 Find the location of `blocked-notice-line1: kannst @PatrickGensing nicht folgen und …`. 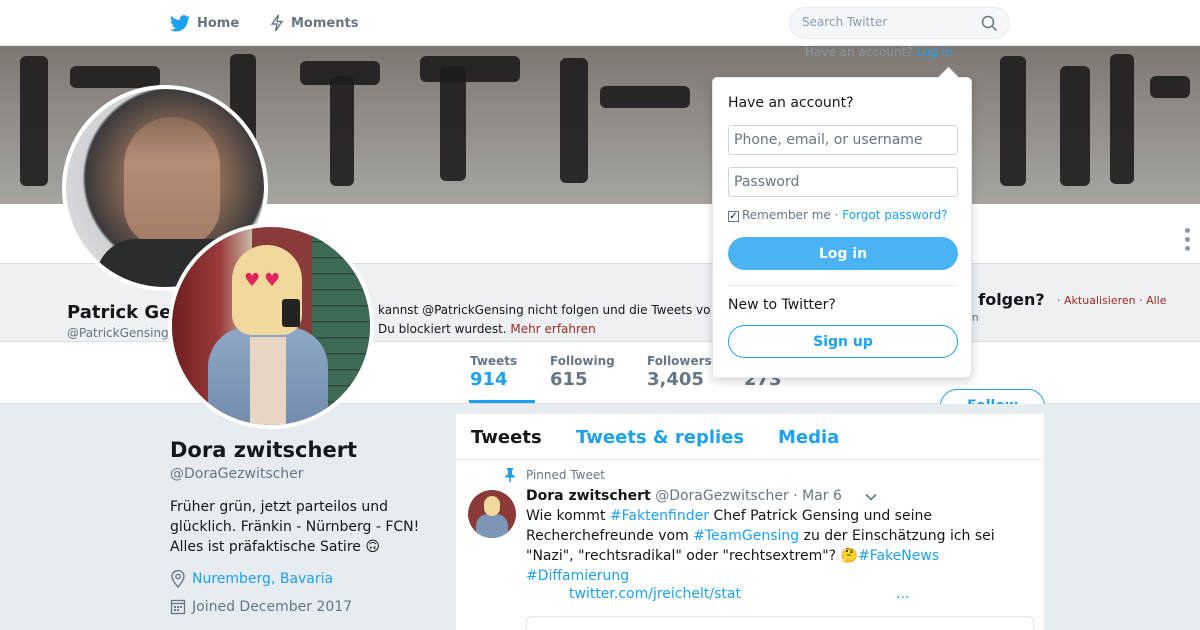

blocked-notice-line1: kannst @PatrickGensing nicht folgen und … is located at coordinates (544, 310).